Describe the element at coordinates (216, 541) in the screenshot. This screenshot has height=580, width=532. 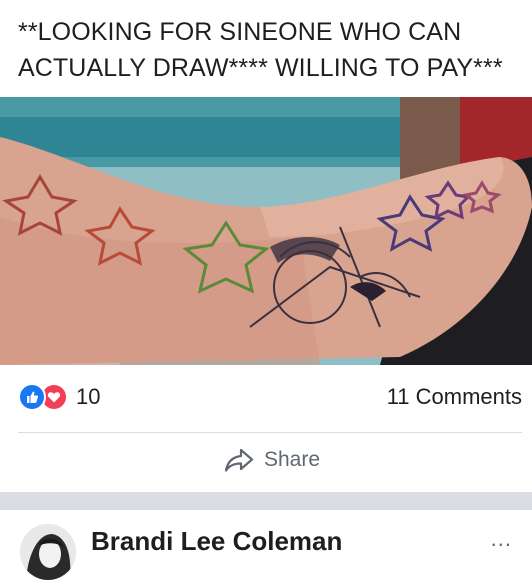
I see `commenter-name: Brandi Lee Coleman` at that location.